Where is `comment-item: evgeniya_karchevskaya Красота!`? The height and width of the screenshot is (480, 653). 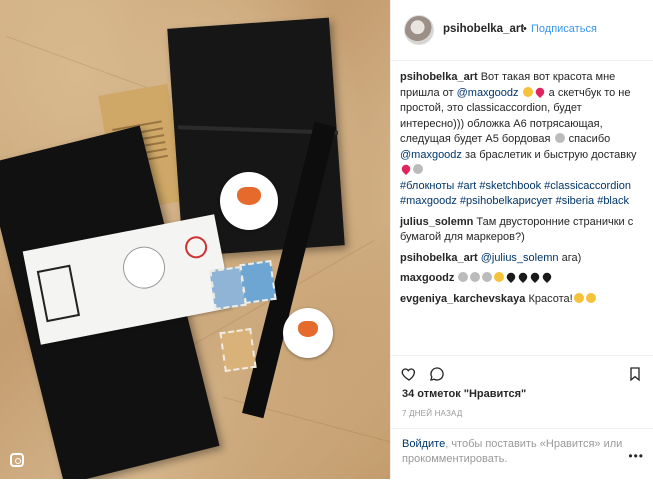
comment-item: evgeniya_karchevskaya Красота! is located at coordinates (523, 300).